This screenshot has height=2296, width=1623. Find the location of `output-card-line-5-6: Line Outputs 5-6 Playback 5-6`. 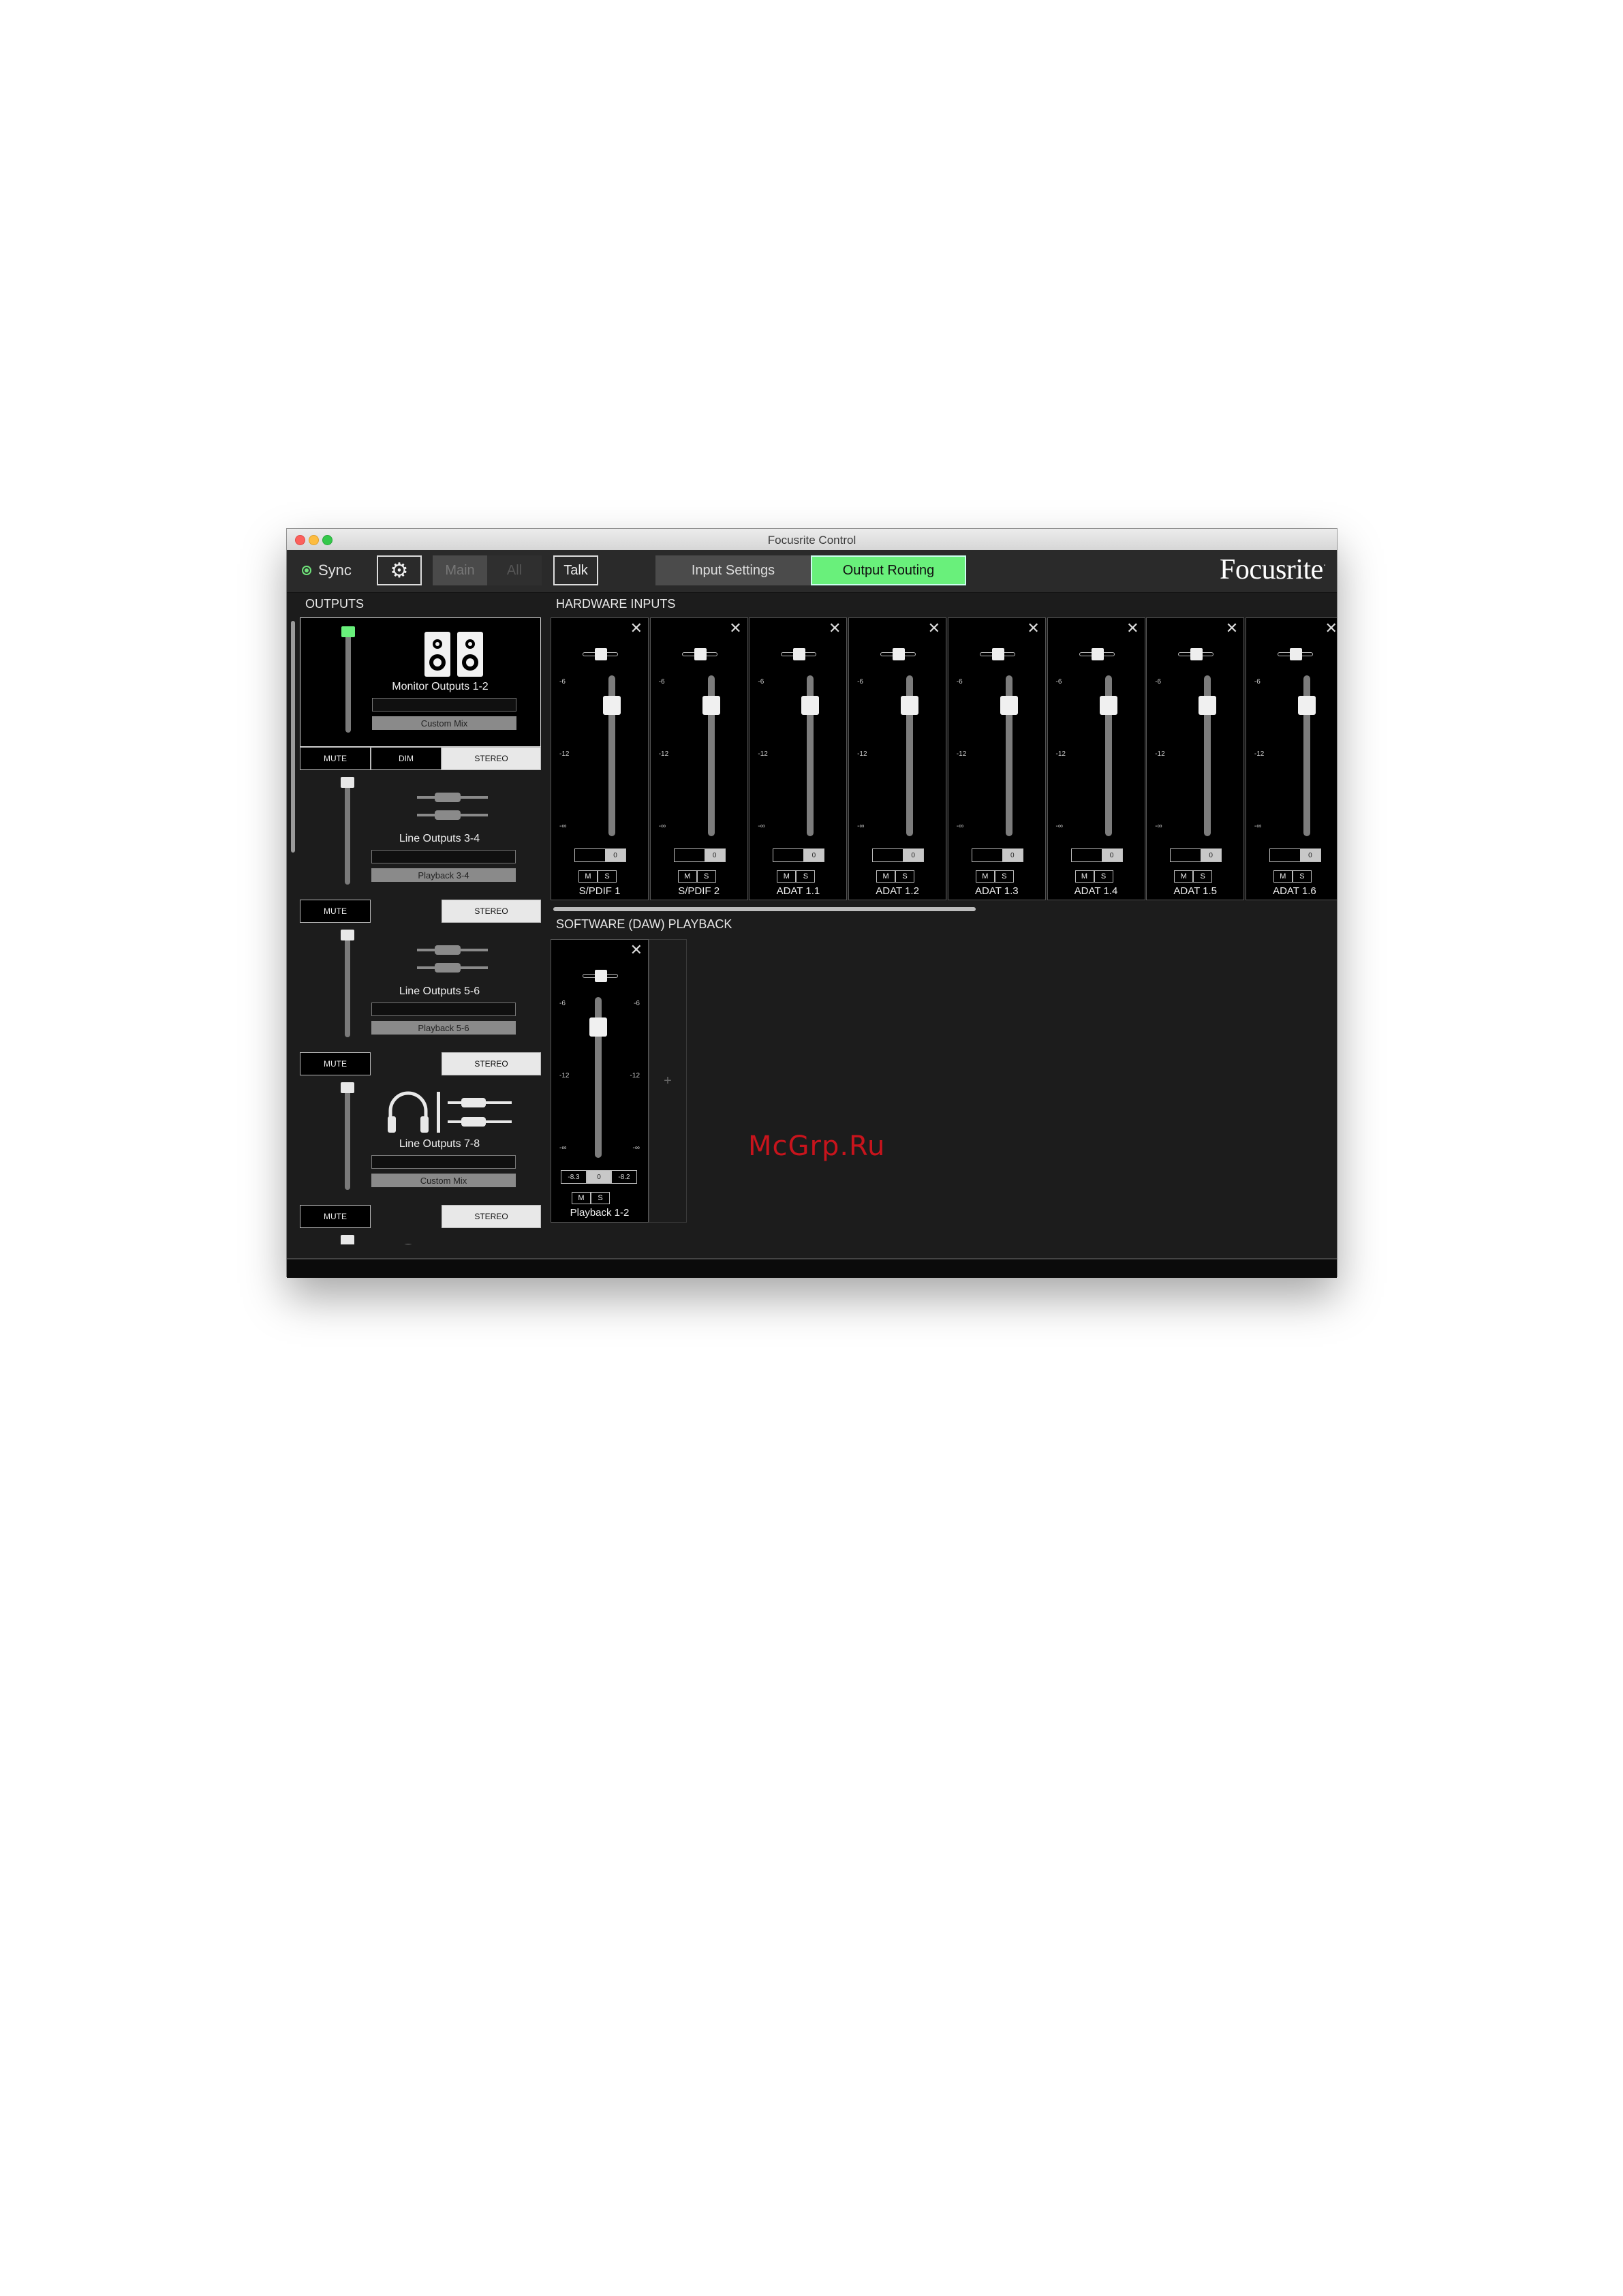

output-card-line-5-6: Line Outputs 5-6 Playback 5-6 is located at coordinates (420, 987).